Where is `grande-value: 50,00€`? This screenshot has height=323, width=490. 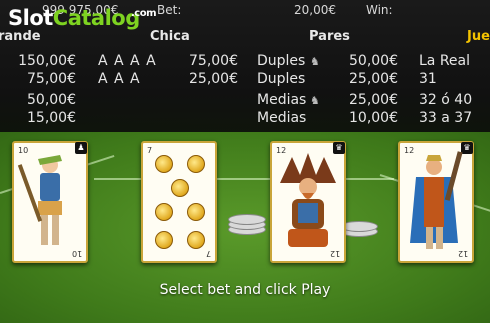
grande-value: 50,00€ is located at coordinates (51, 100).